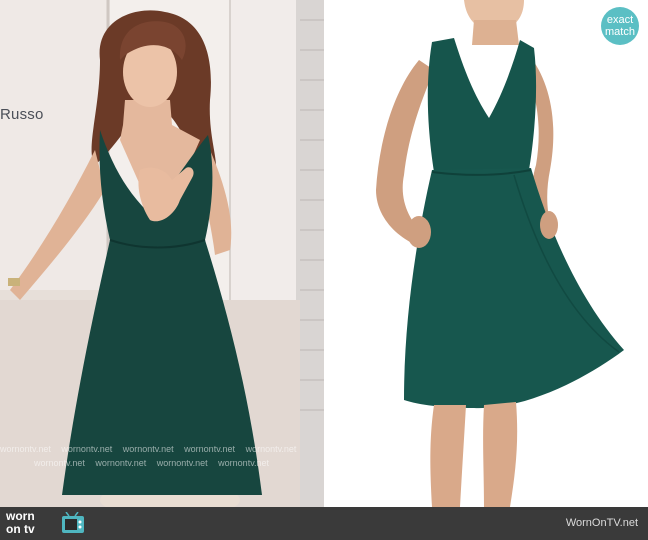 The width and height of the screenshot is (648, 540). Describe the element at coordinates (620, 20) in the screenshot. I see `badge-line-1: exact` at that location.